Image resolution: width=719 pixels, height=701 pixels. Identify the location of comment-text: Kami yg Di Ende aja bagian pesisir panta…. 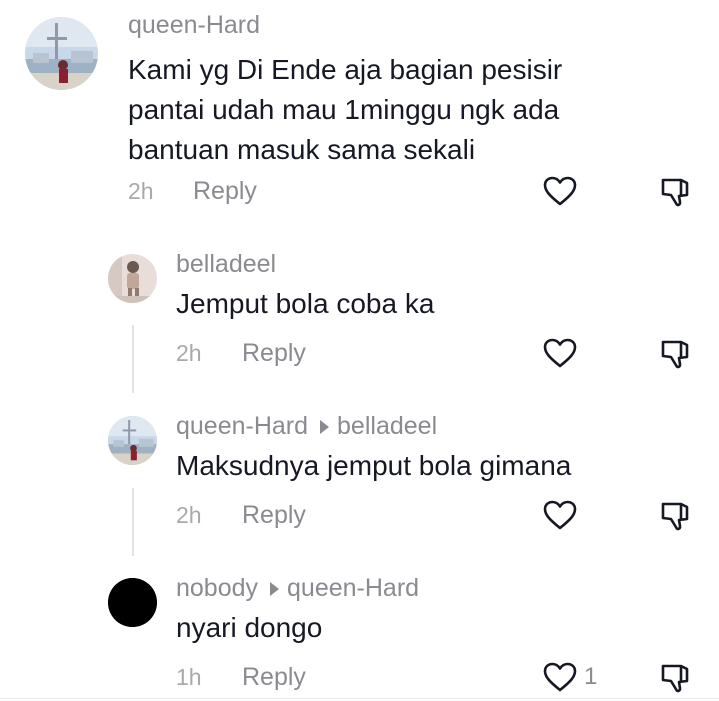
(345, 110).